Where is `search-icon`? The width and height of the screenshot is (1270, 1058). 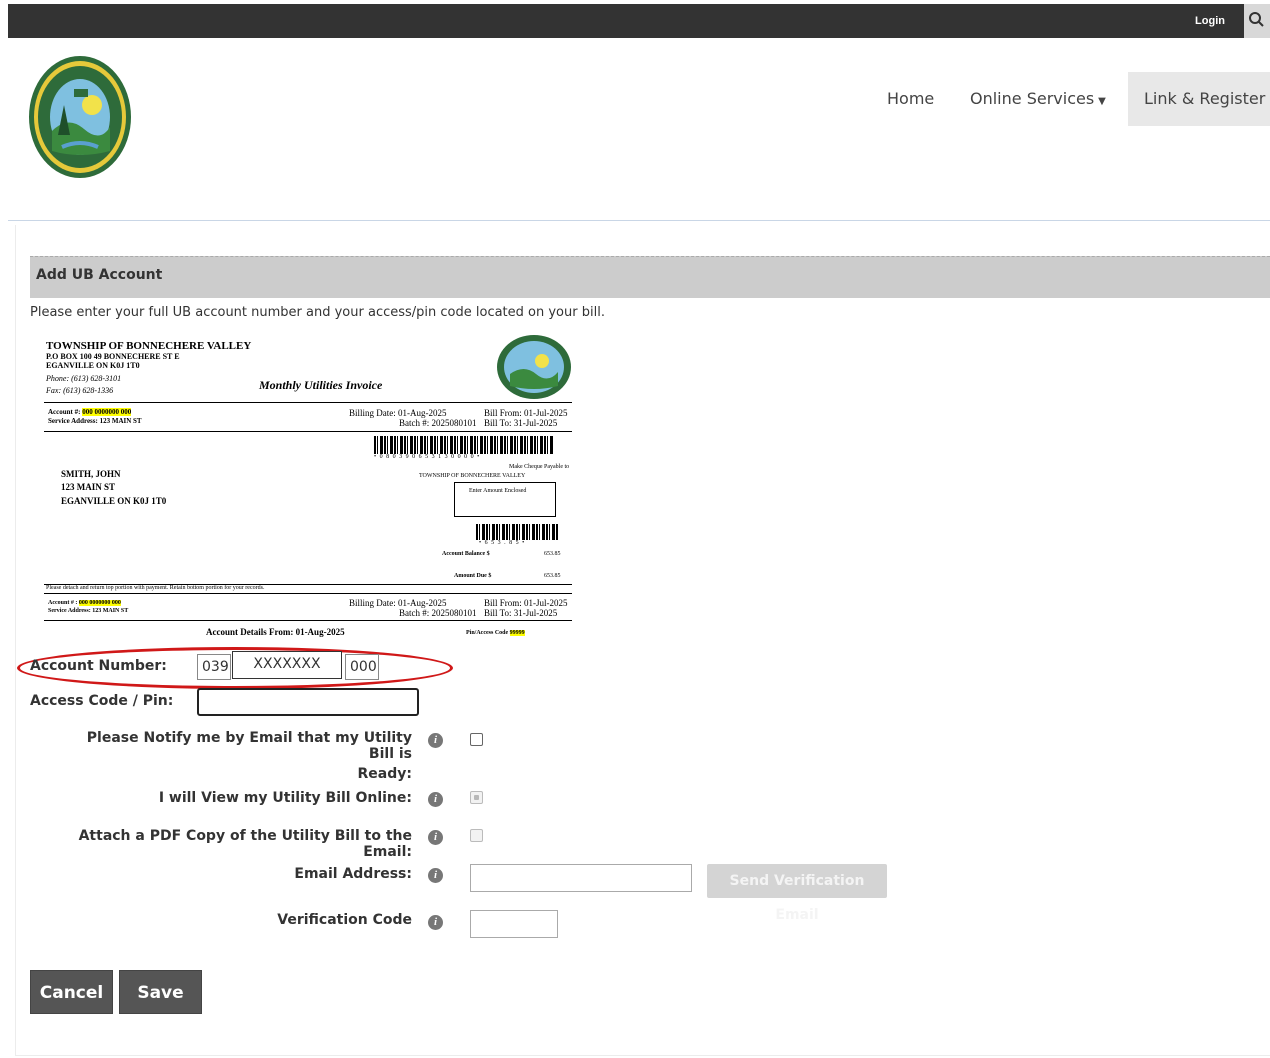
search-icon is located at coordinates (1256, 19).